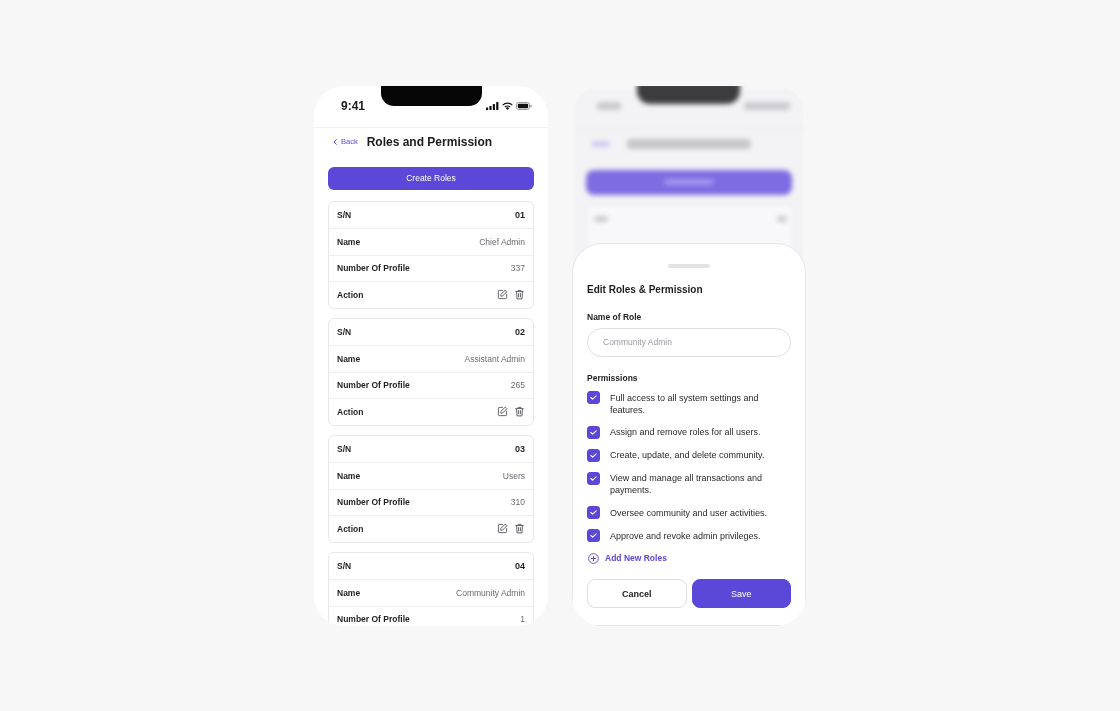 The width and height of the screenshot is (1120, 711). What do you see at coordinates (507, 106) in the screenshot?
I see `wifi-icon` at bounding box center [507, 106].